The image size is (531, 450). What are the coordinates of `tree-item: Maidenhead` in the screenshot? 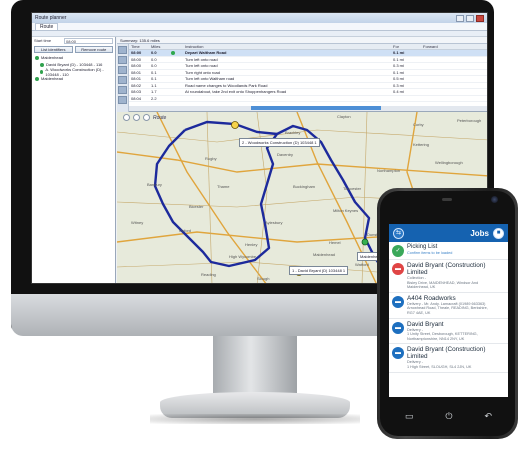 It's located at (73, 57).